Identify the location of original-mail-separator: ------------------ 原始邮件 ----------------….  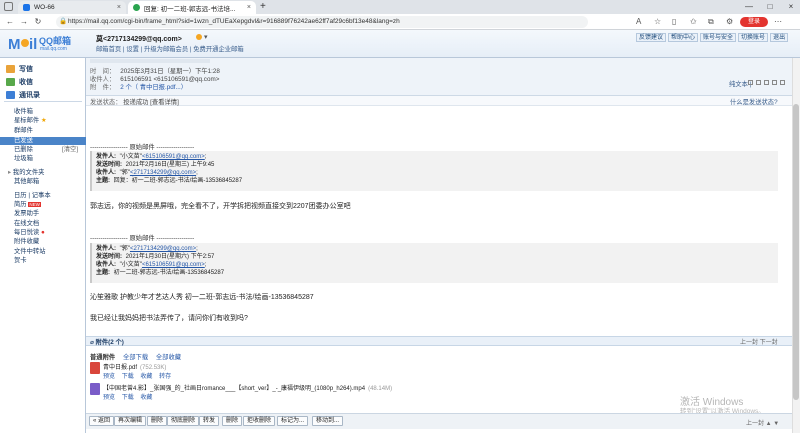
(142, 147).